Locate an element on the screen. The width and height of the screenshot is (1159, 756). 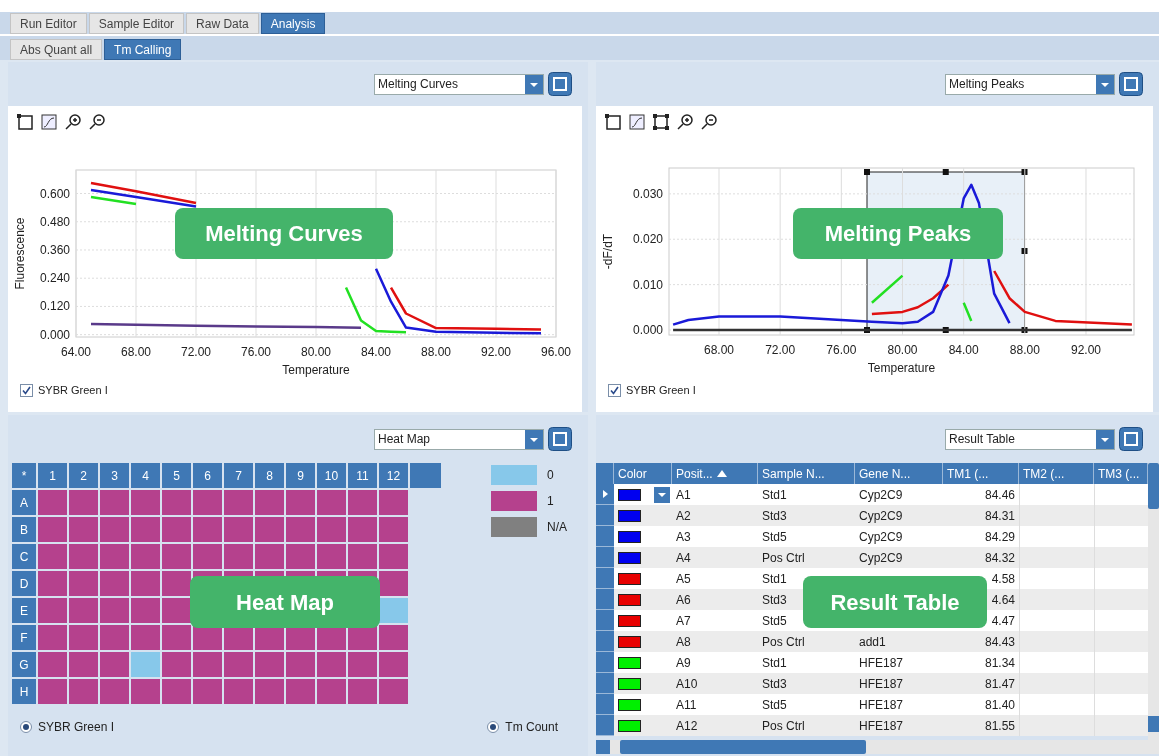
column-header: 1 is located at coordinates (52, 475).